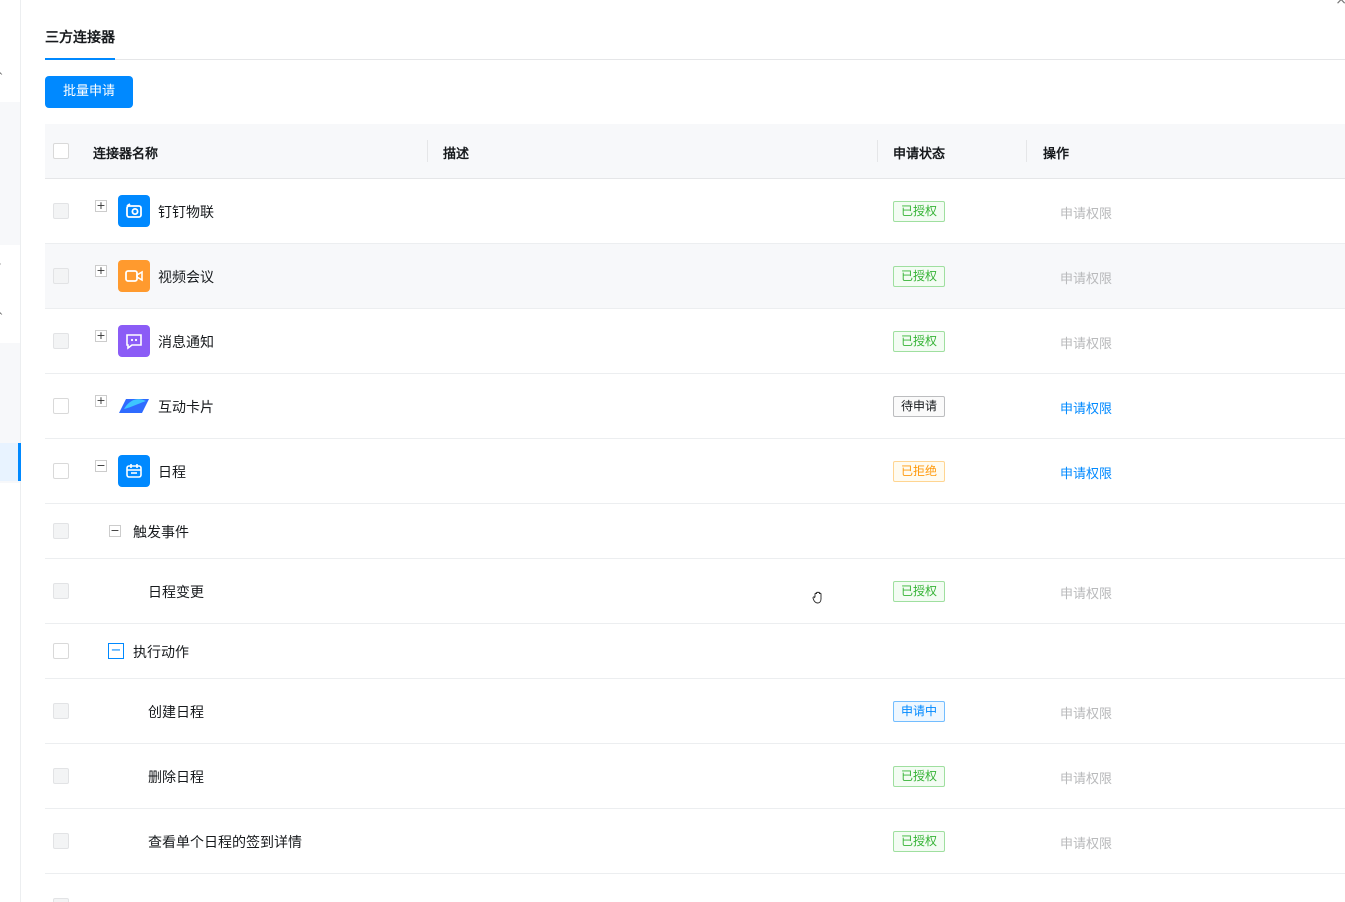  I want to click on table-row-group: − 执行动作, so click(695, 651).